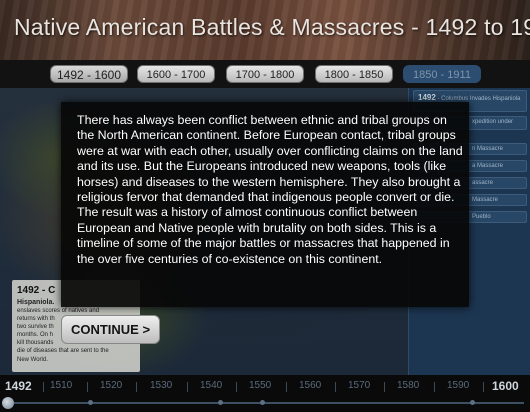  Describe the element at coordinates (32, 359) in the screenshot. I see `event-line: New World.` at that location.